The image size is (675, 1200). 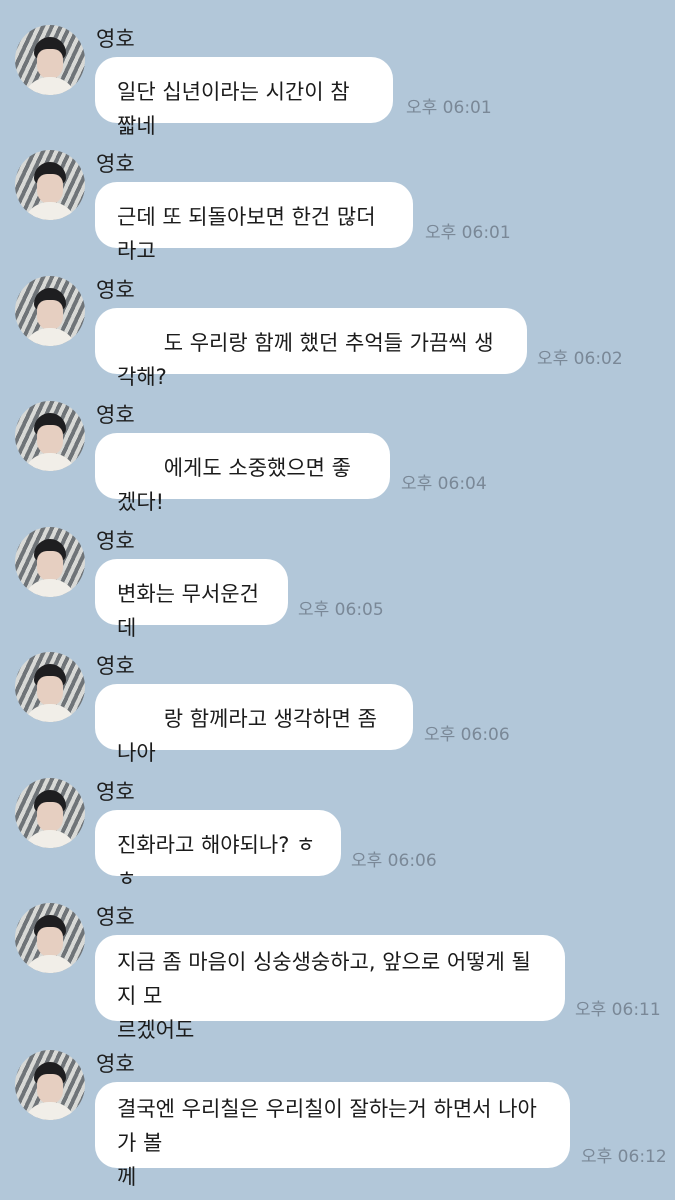 What do you see at coordinates (580, 359) in the screenshot?
I see `message-time: 오후 06:02` at bounding box center [580, 359].